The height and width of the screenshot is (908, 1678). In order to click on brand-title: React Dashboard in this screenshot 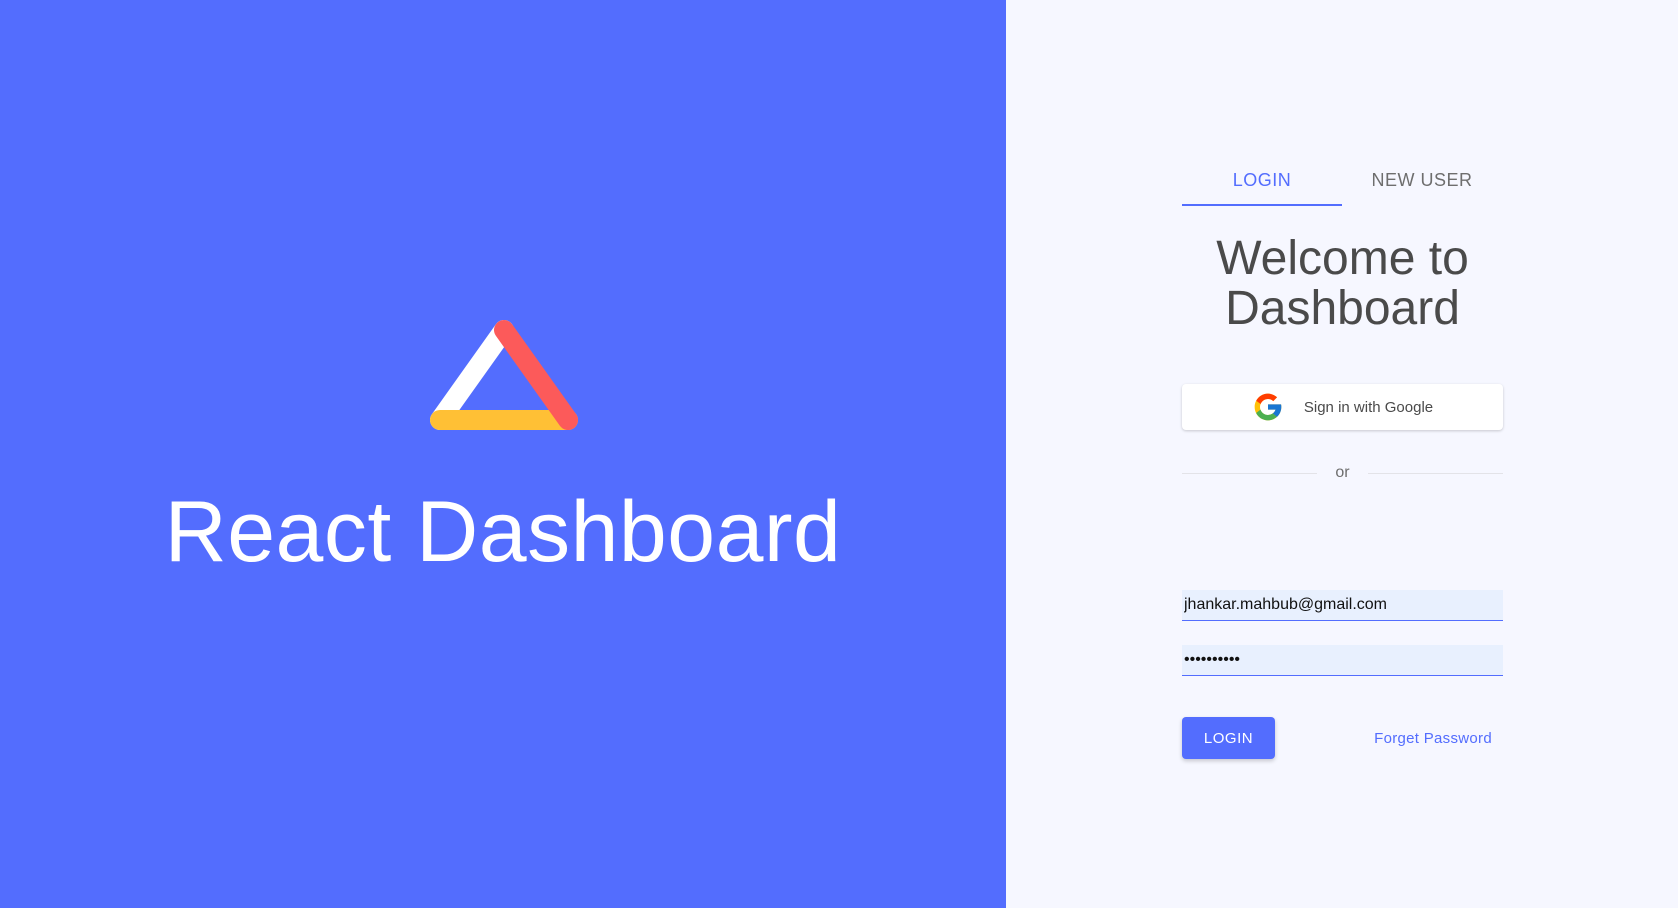, I will do `click(503, 532)`.